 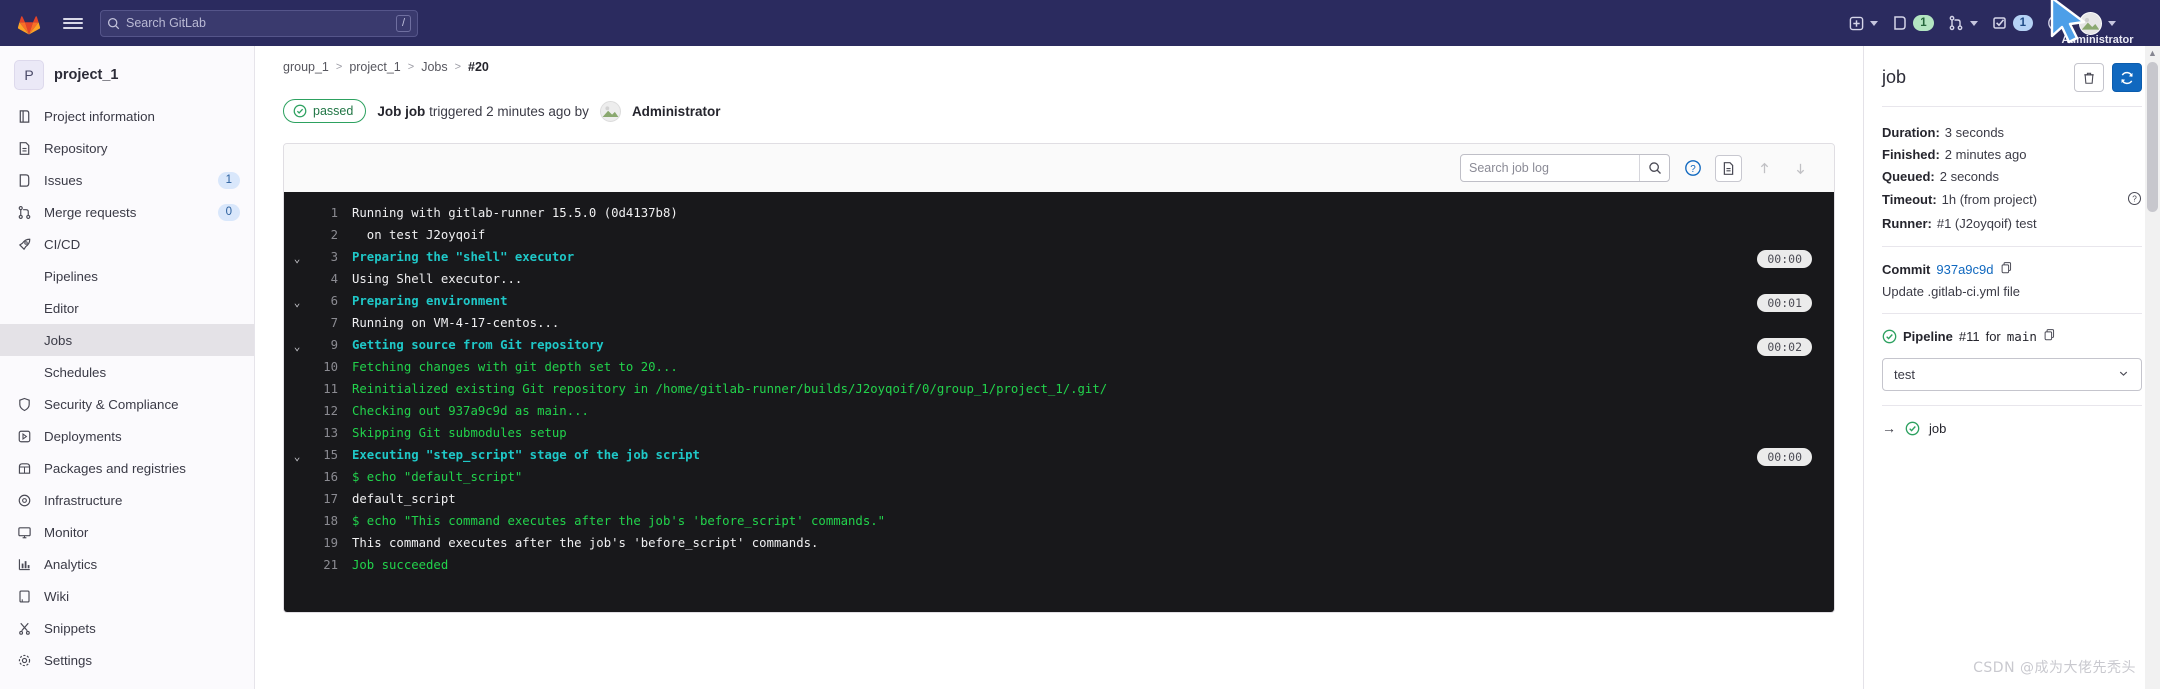 What do you see at coordinates (127, 340) in the screenshot?
I see `sidebar-item-jobs: Jobs` at bounding box center [127, 340].